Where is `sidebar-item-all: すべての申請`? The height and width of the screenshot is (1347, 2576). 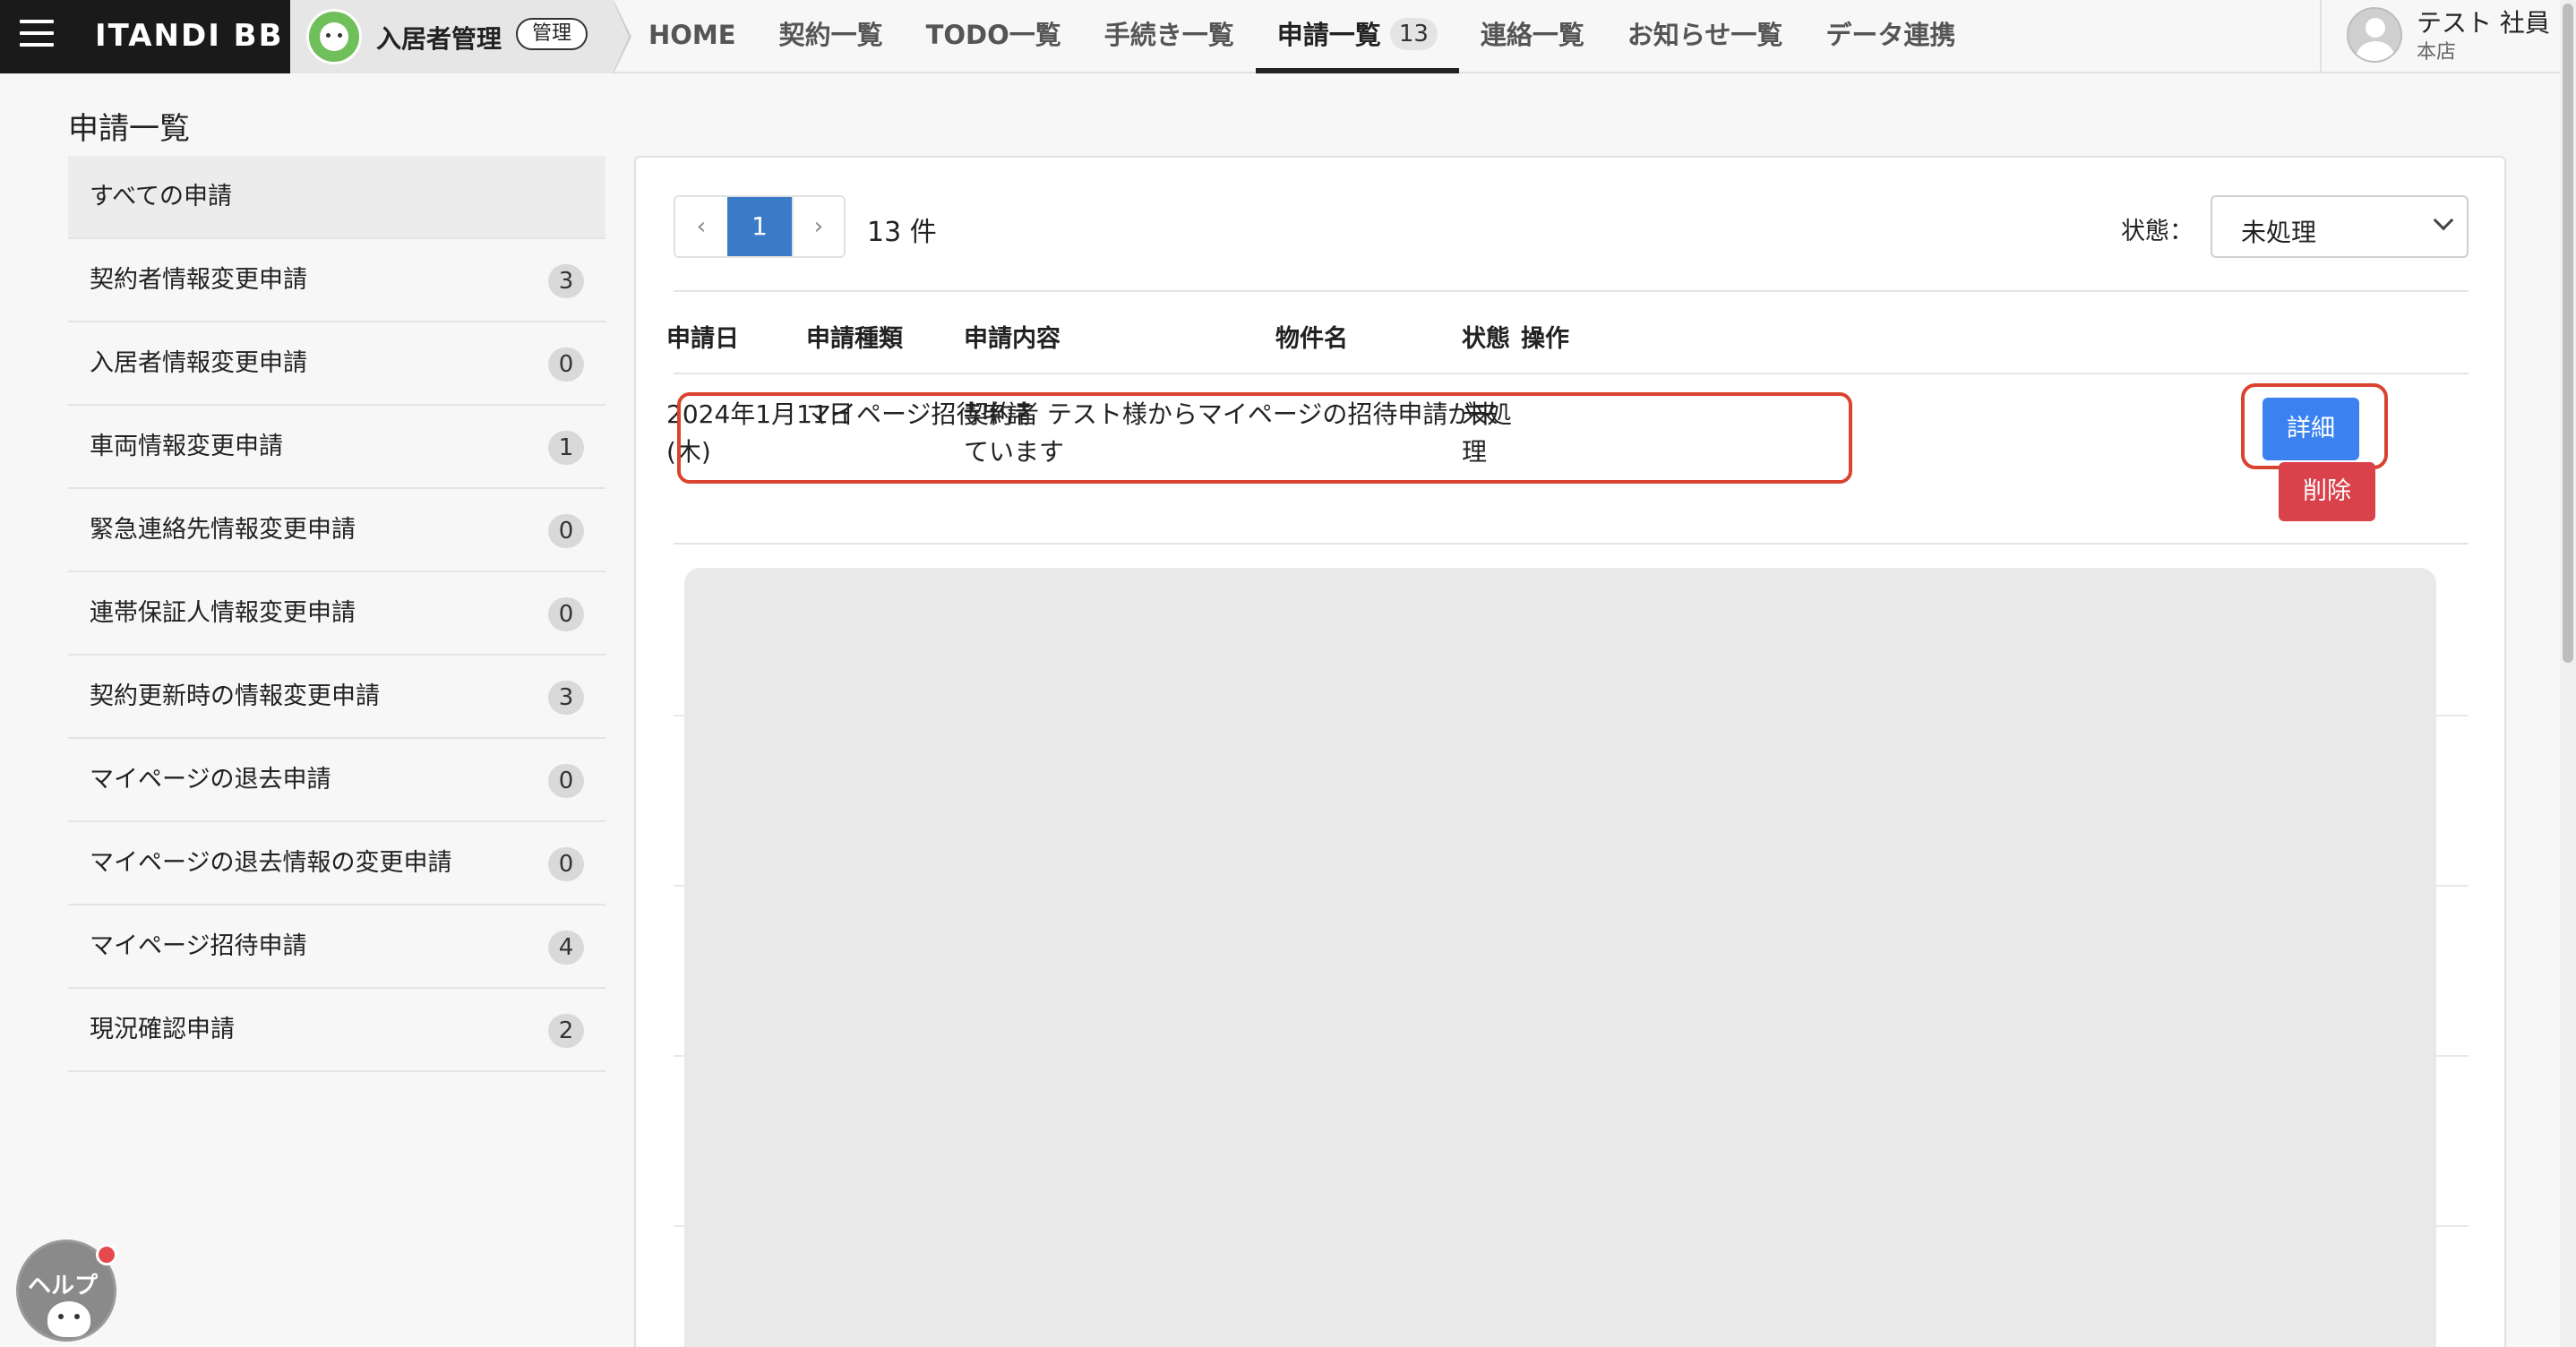
sidebar-item-all: すべての申請 is located at coordinates (336, 198).